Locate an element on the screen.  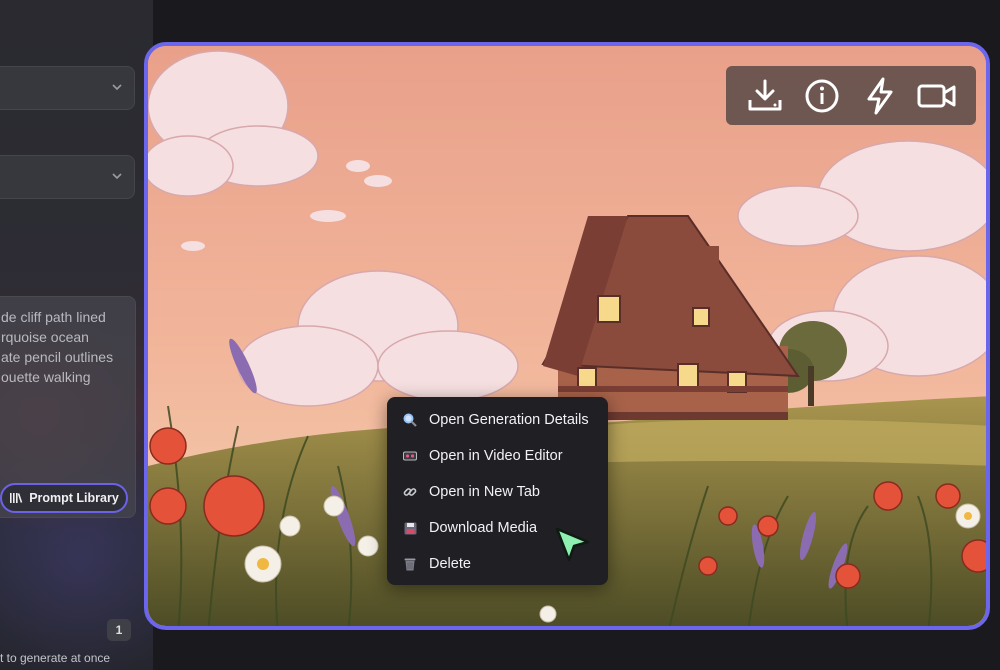
mouse-cursor-icon is located at coordinates (572, 544).